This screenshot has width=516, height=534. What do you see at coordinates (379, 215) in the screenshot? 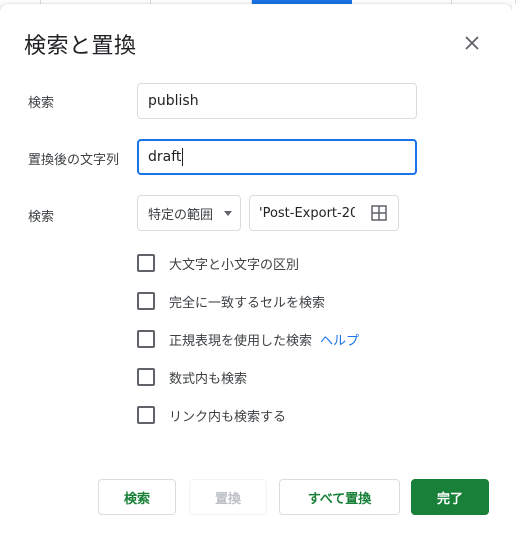
I see `select-range-grid-icon` at bounding box center [379, 215].